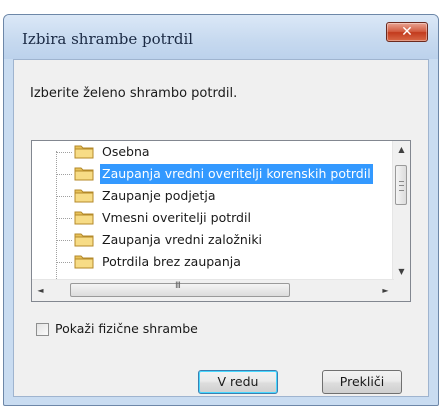  What do you see at coordinates (213, 152) in the screenshot?
I see `tree-item-osebna: Osebna` at bounding box center [213, 152].